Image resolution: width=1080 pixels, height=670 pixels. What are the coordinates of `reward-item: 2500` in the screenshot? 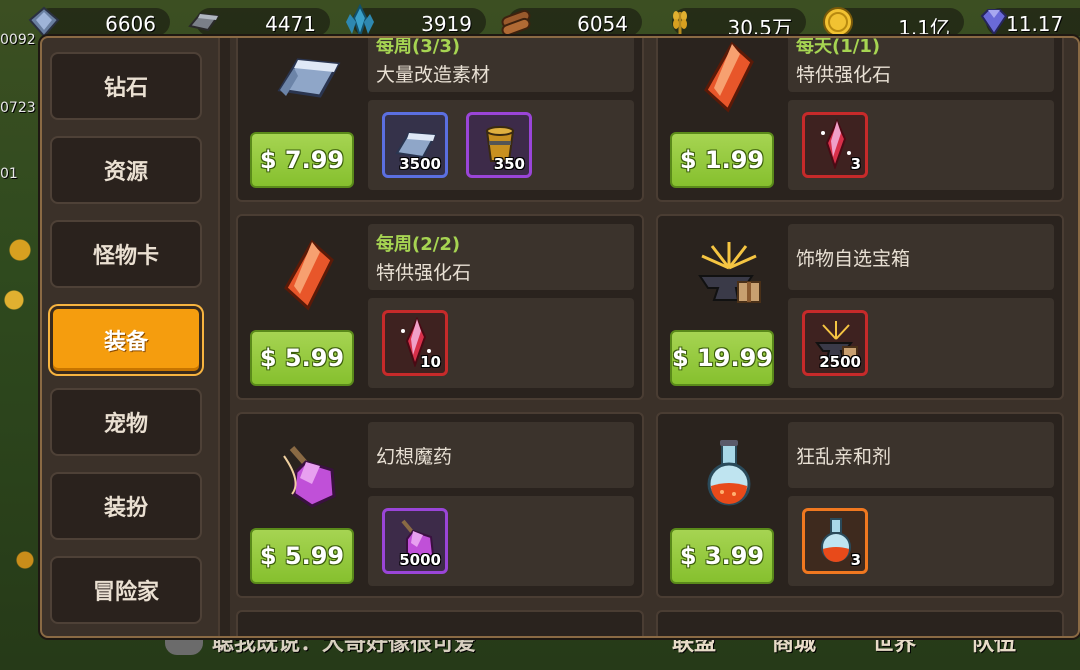 It's located at (835, 343).